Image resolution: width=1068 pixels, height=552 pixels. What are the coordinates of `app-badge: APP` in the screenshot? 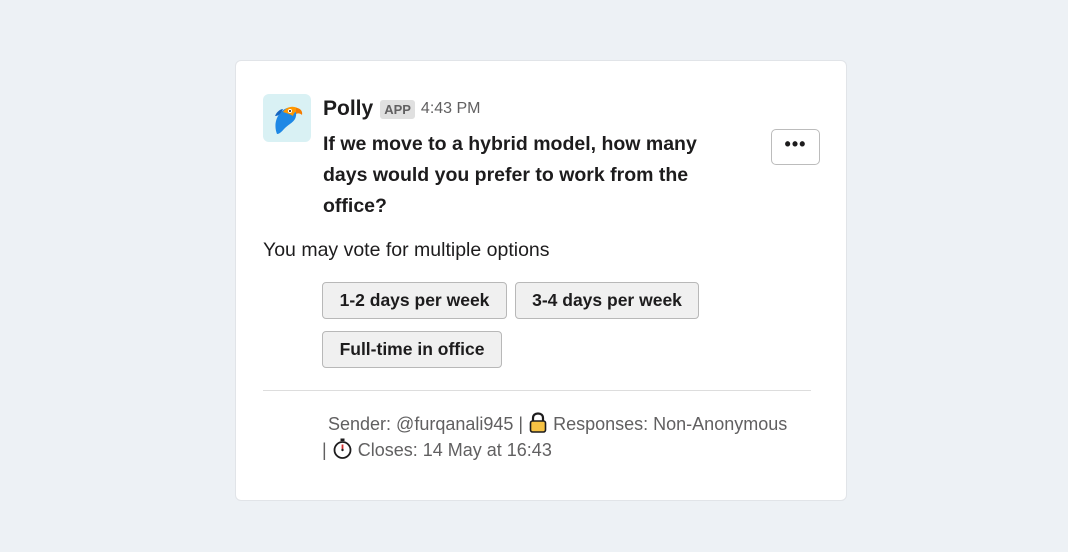 It's located at (397, 109).